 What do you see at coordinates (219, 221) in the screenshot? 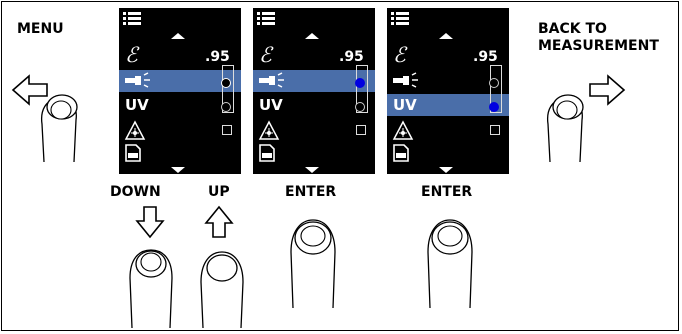
I see `up-arrow-icon` at bounding box center [219, 221].